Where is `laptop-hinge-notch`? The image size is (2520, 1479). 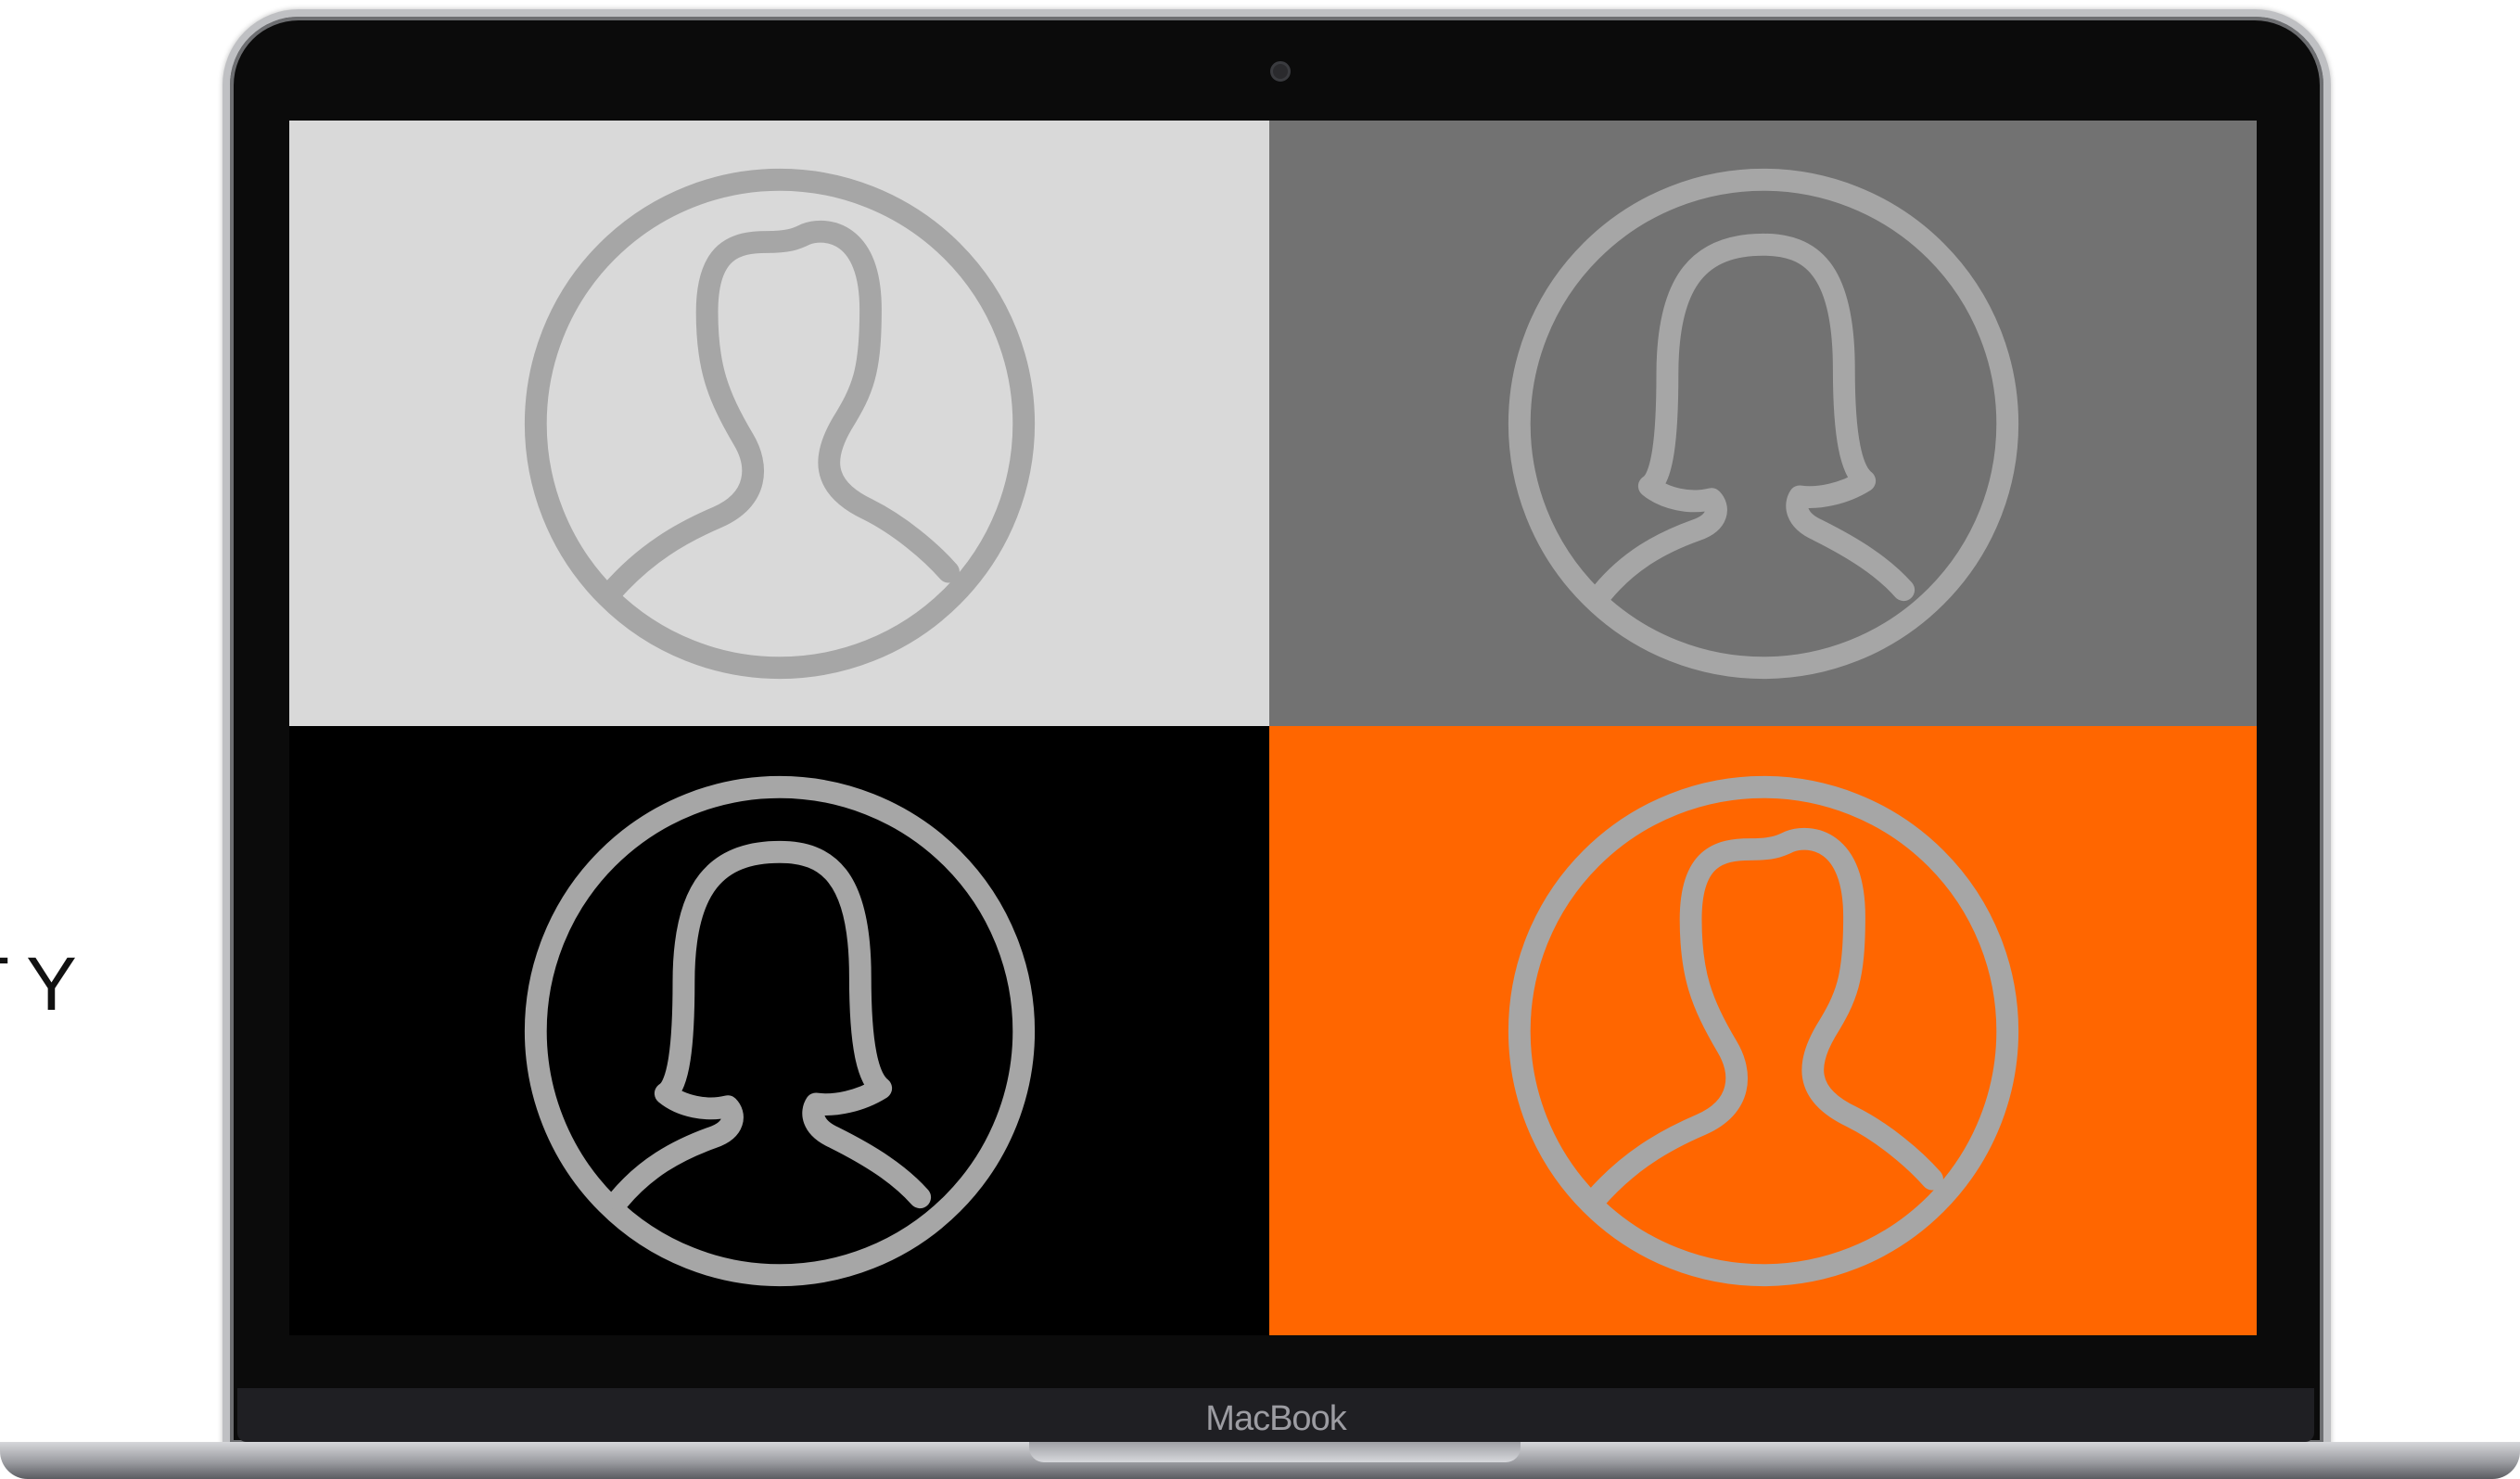 laptop-hinge-notch is located at coordinates (1275, 1452).